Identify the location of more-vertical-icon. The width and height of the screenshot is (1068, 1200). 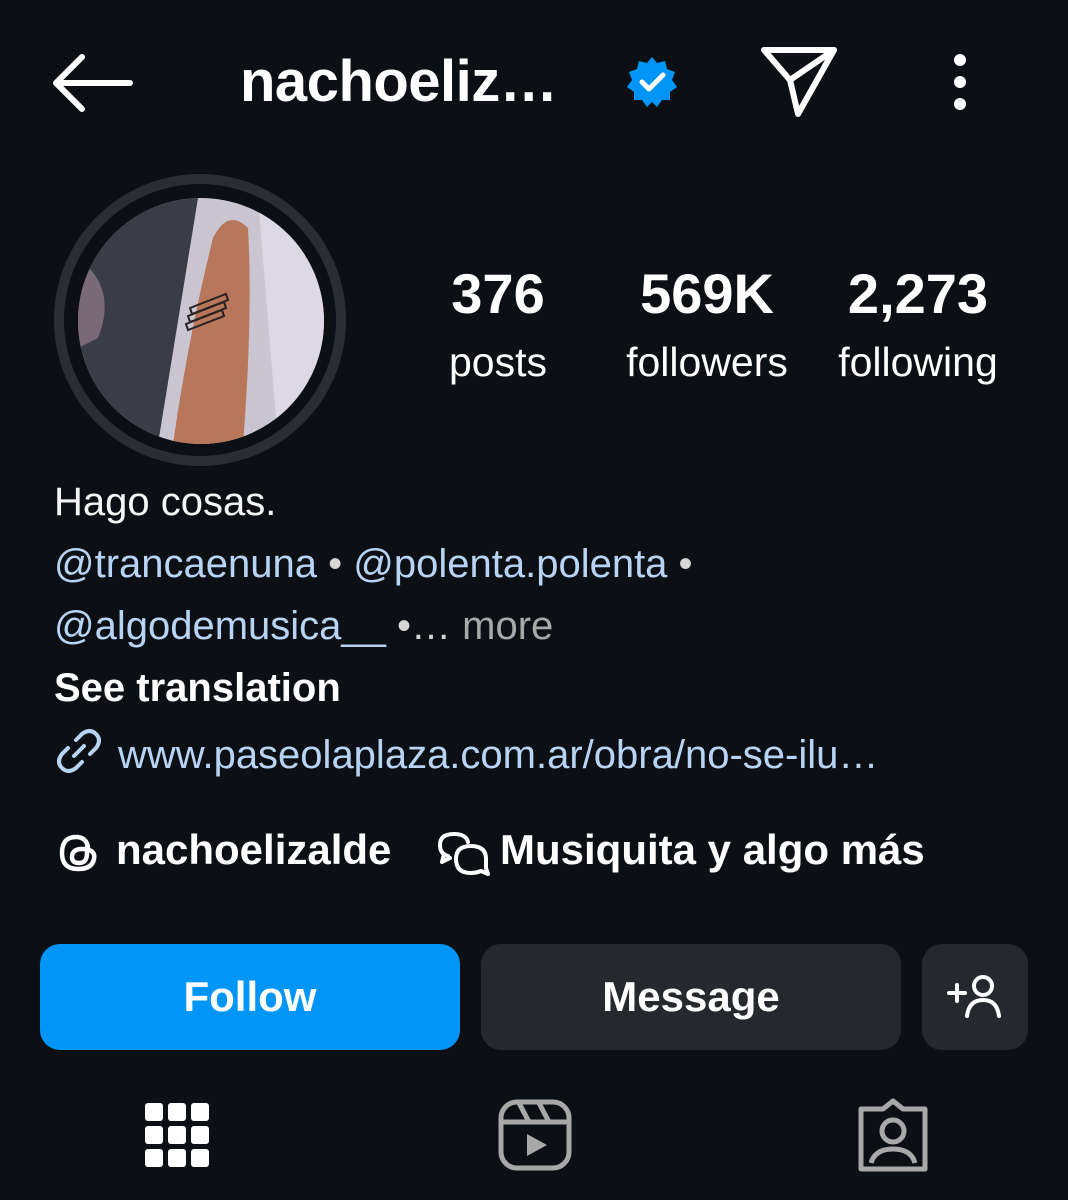
(960, 82).